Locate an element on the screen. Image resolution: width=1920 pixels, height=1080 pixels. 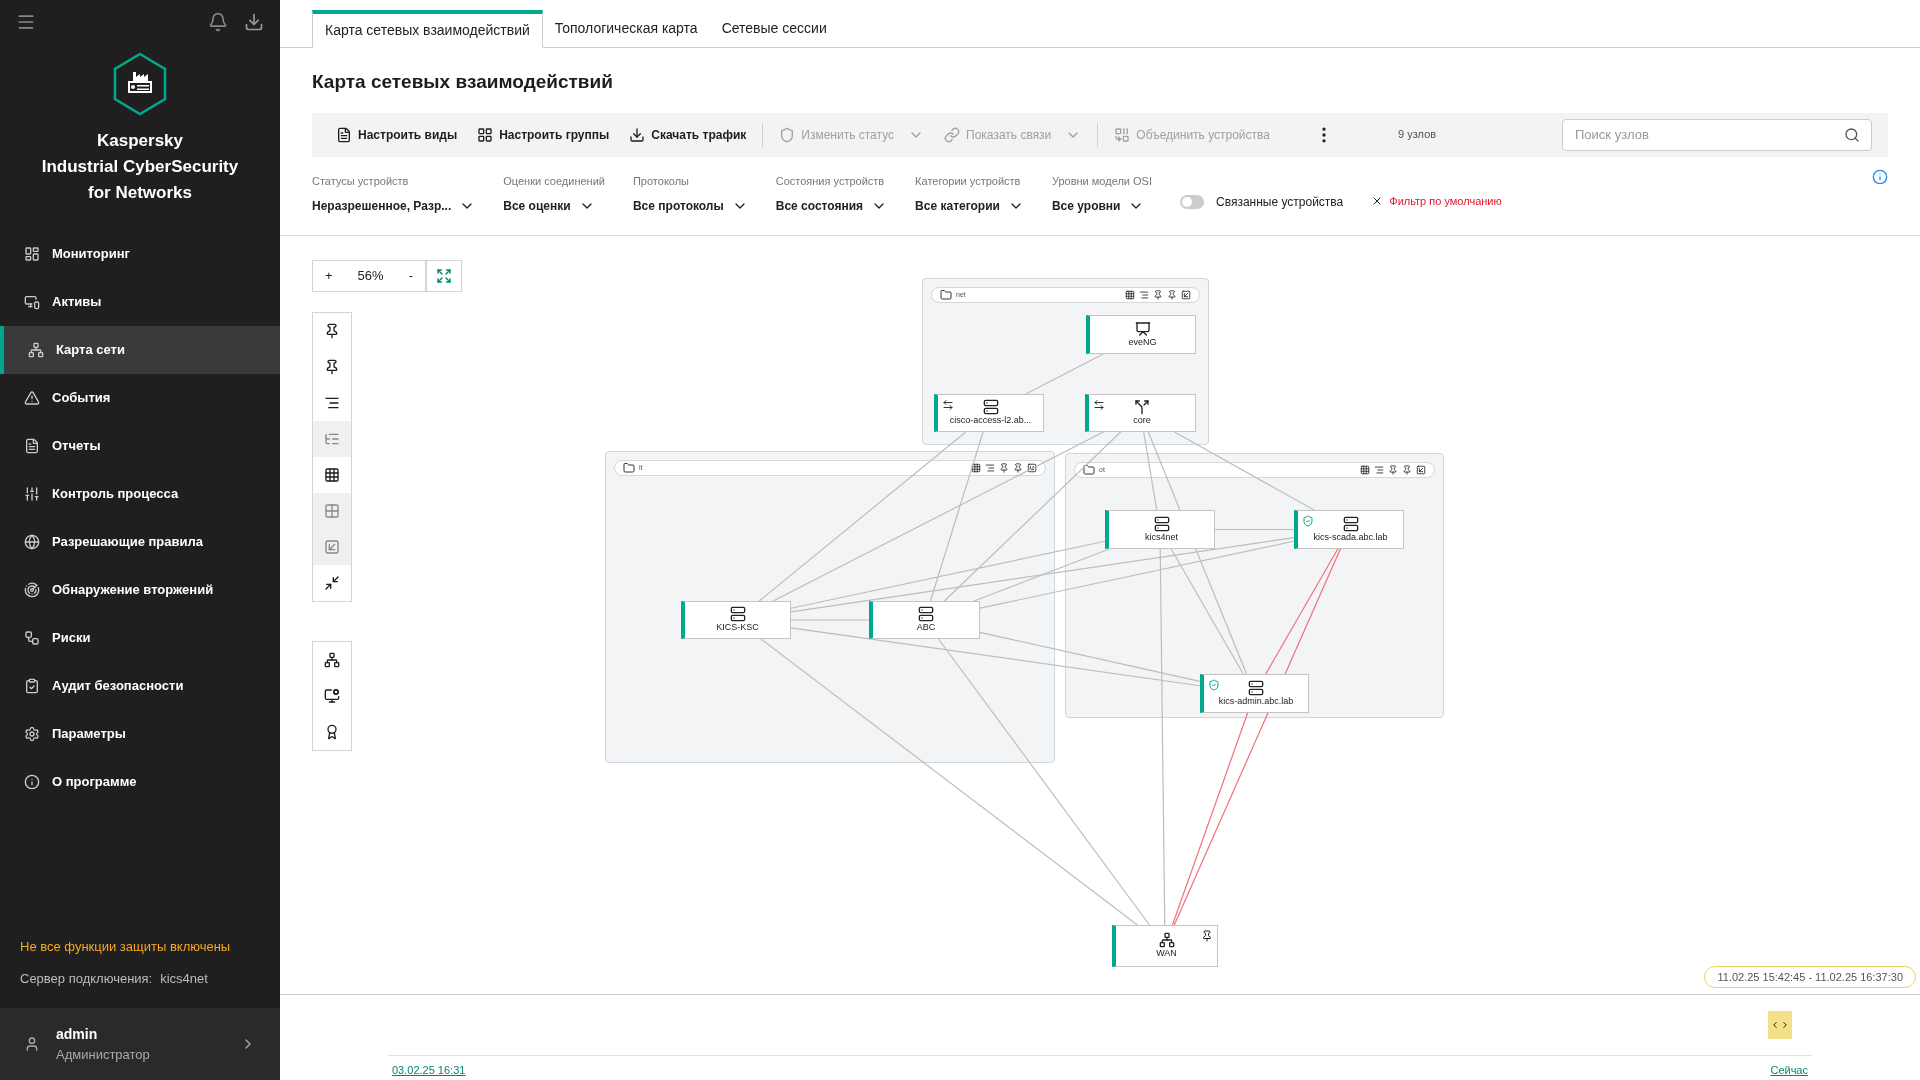
device-node: kics4net is located at coordinates (1160, 529).